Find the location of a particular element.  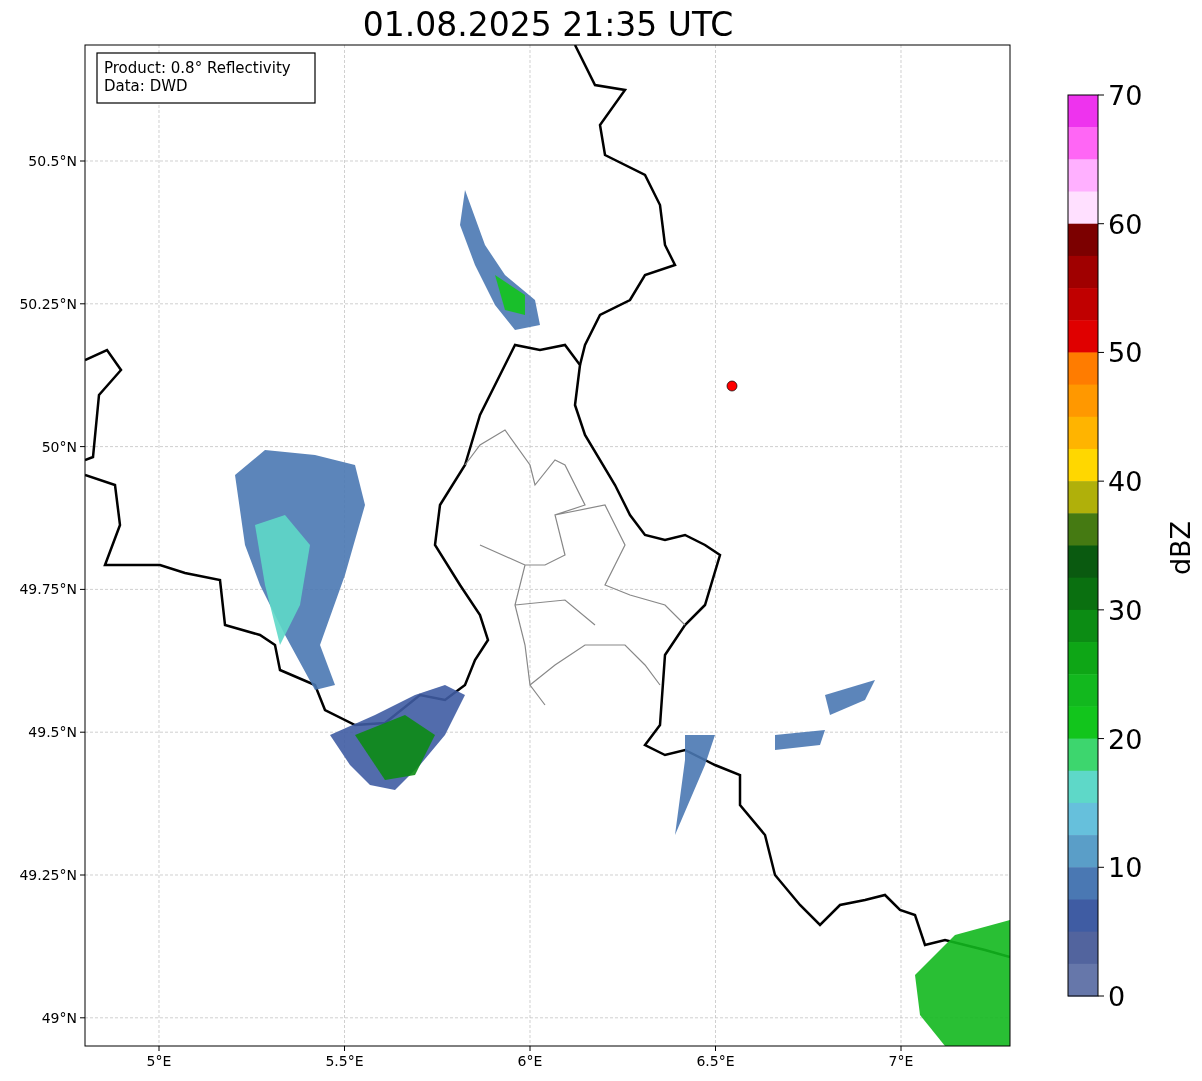

longitude-label: 5.5°E is located at coordinates (344, 1061).